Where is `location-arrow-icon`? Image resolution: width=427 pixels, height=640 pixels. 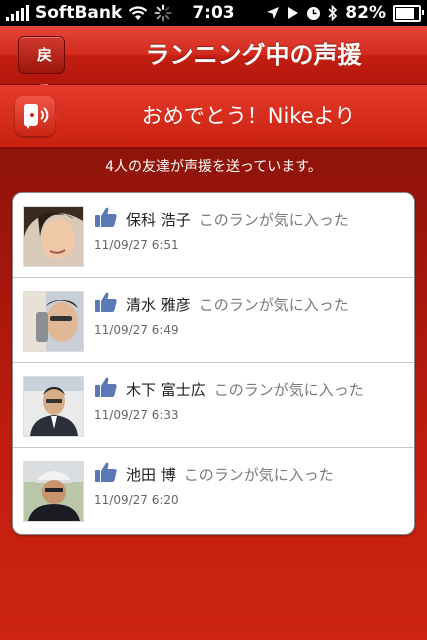
location-arrow-icon is located at coordinates (273, 13).